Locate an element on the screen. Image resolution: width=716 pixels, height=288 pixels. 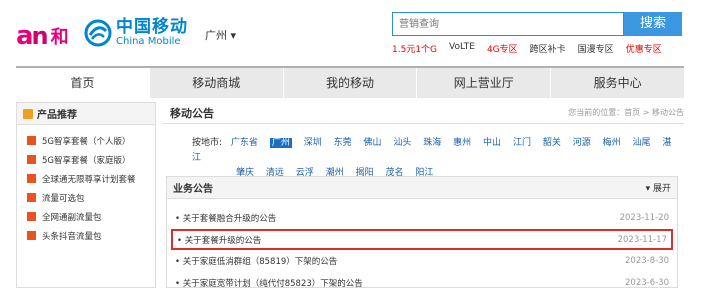
notice-item: • 关于家庭低消群组（85819）下架的公告 2023-8-30 is located at coordinates (422, 261).